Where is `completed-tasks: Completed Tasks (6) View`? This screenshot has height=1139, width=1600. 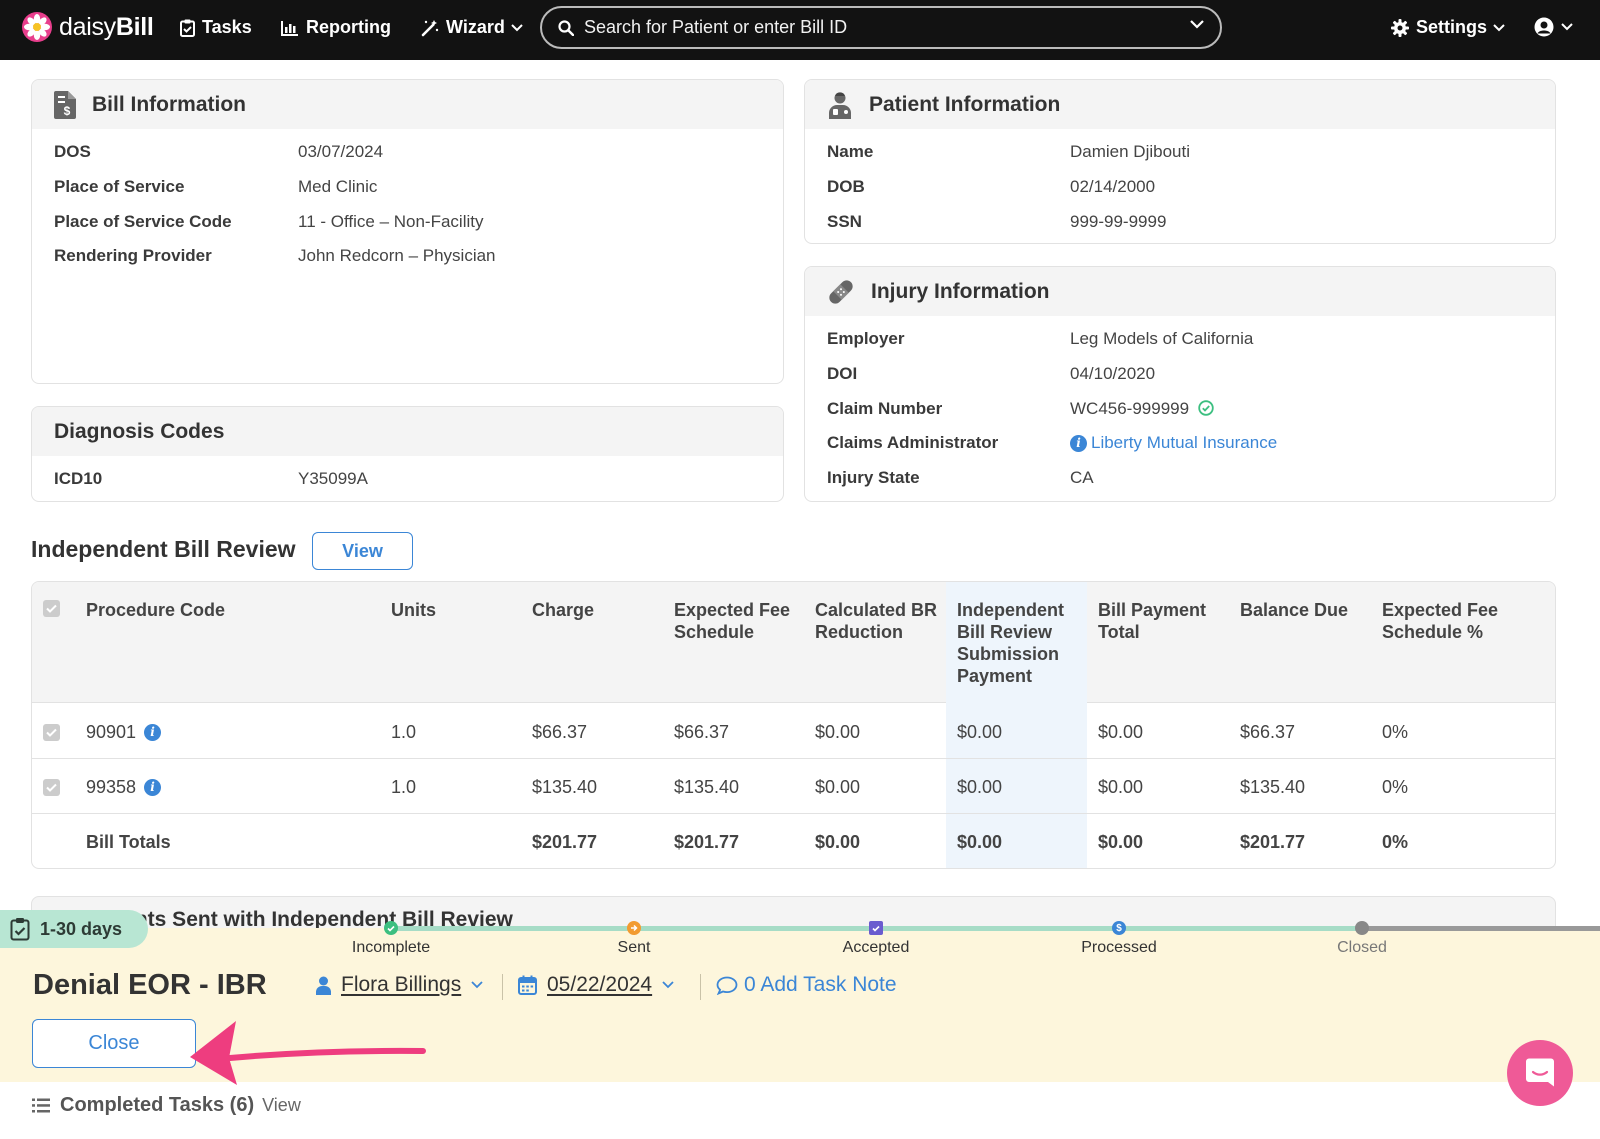 completed-tasks: Completed Tasks (6) View is located at coordinates (166, 1105).